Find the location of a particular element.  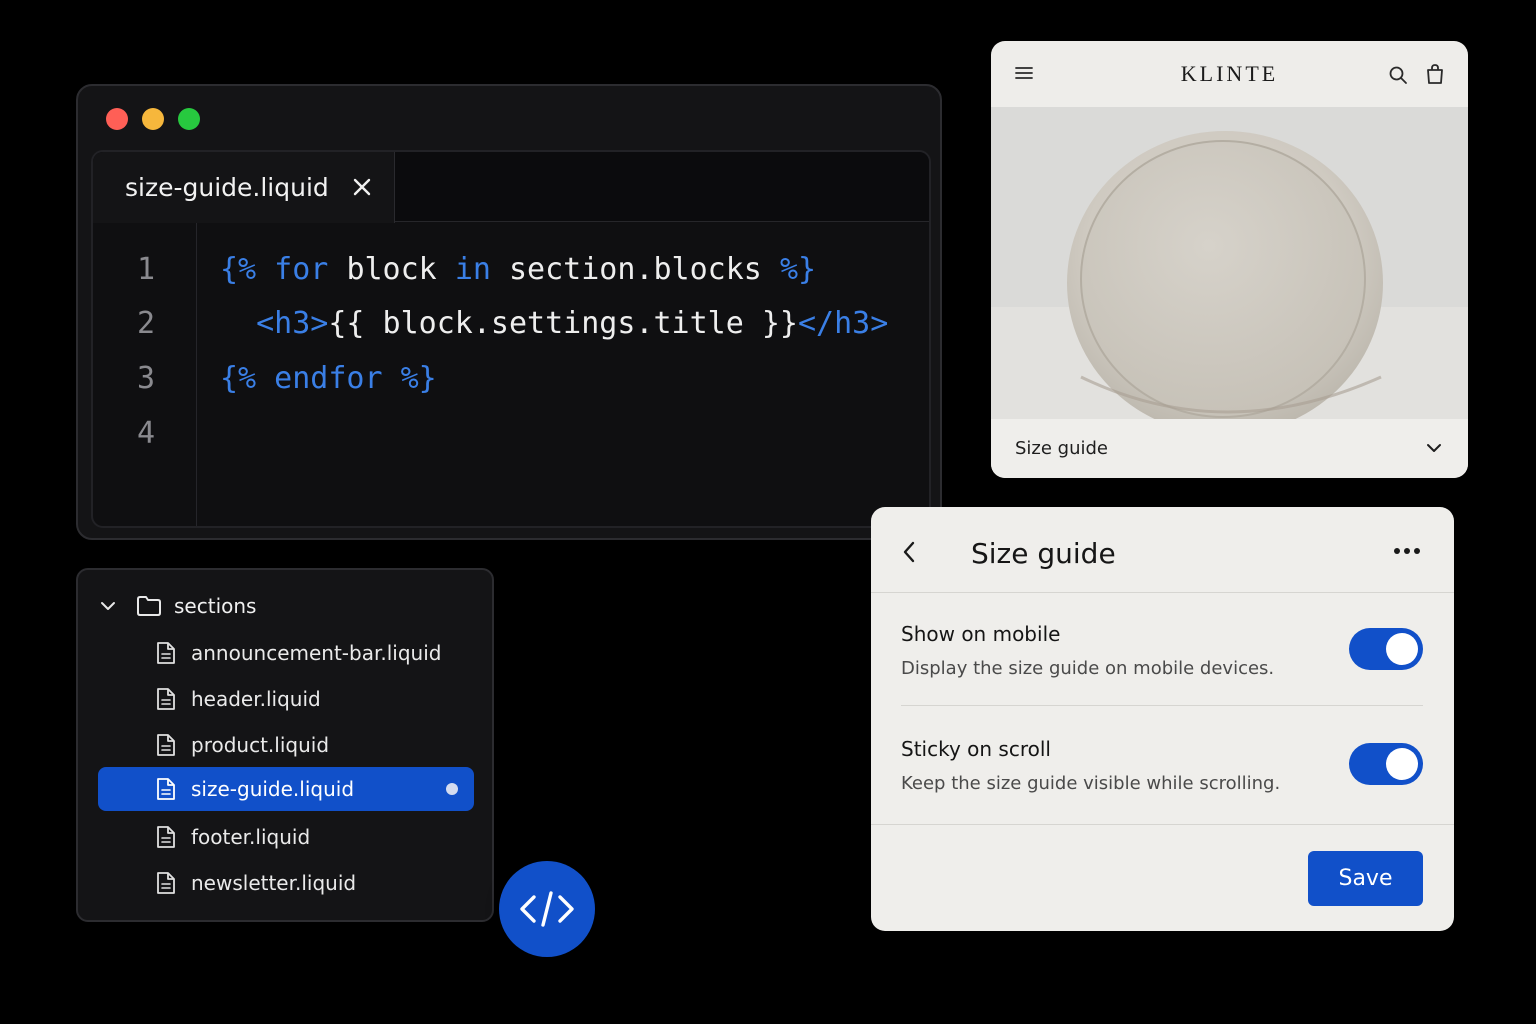

code-line: 3 {% endfor %} is located at coordinates (511, 381).